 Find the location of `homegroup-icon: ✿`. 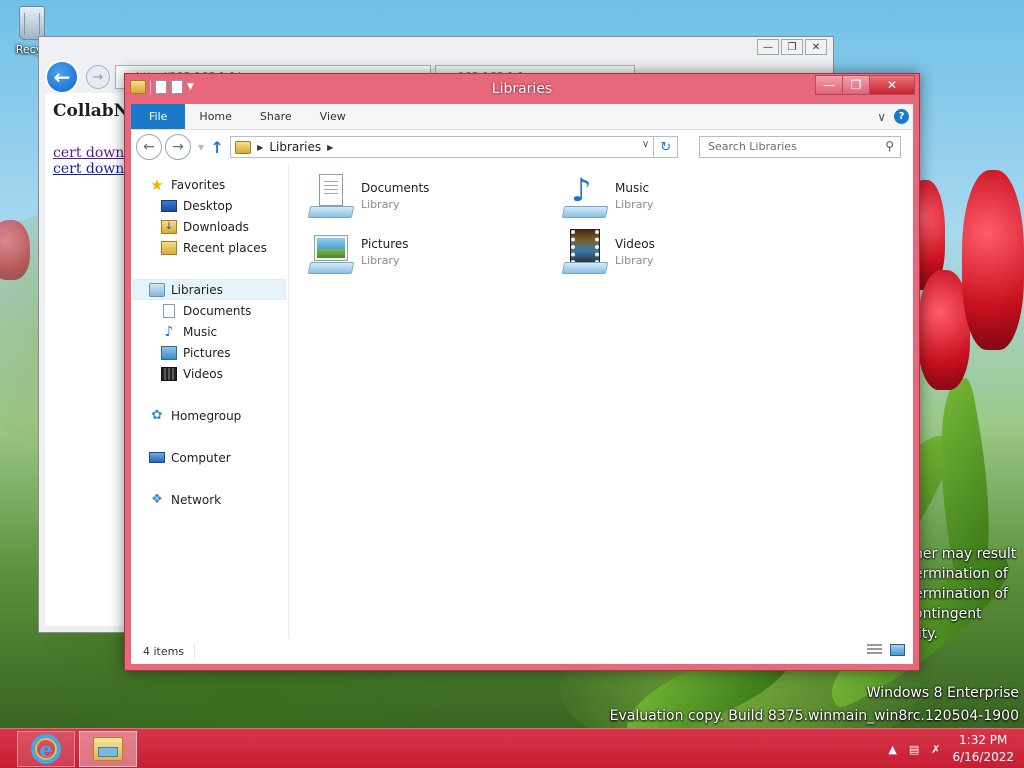

homegroup-icon: ✿ is located at coordinates (157, 415).